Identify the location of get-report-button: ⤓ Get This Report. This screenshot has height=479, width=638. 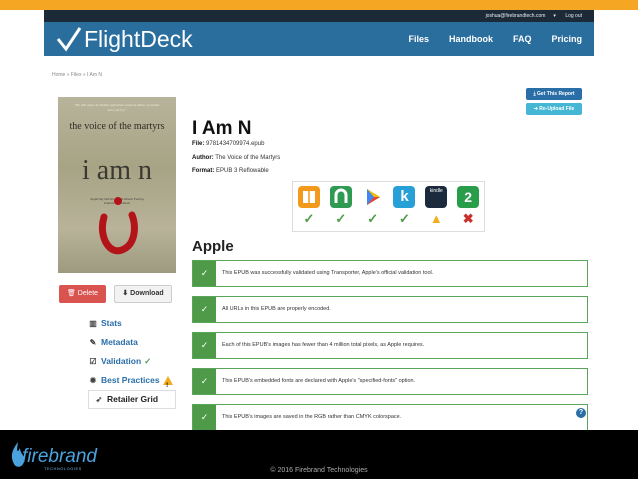
(554, 94).